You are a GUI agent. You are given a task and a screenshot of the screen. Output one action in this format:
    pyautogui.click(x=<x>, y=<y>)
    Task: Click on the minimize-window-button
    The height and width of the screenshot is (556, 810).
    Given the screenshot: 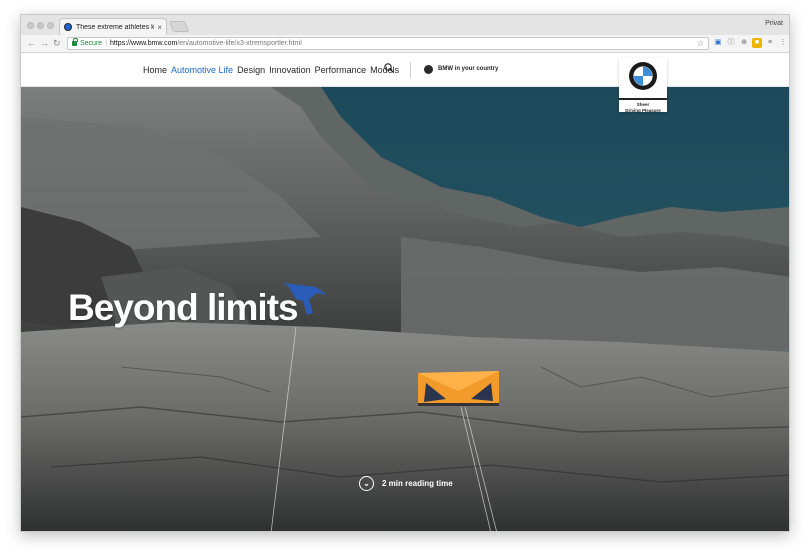 What is the action you would take?
    pyautogui.click(x=40, y=25)
    